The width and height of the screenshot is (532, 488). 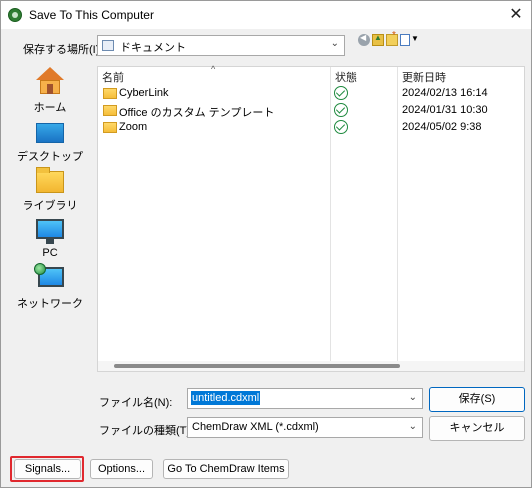 What do you see at coordinates (311, 93) in the screenshot?
I see `file-row: CyberLink 2024/02/13 16:14` at bounding box center [311, 93].